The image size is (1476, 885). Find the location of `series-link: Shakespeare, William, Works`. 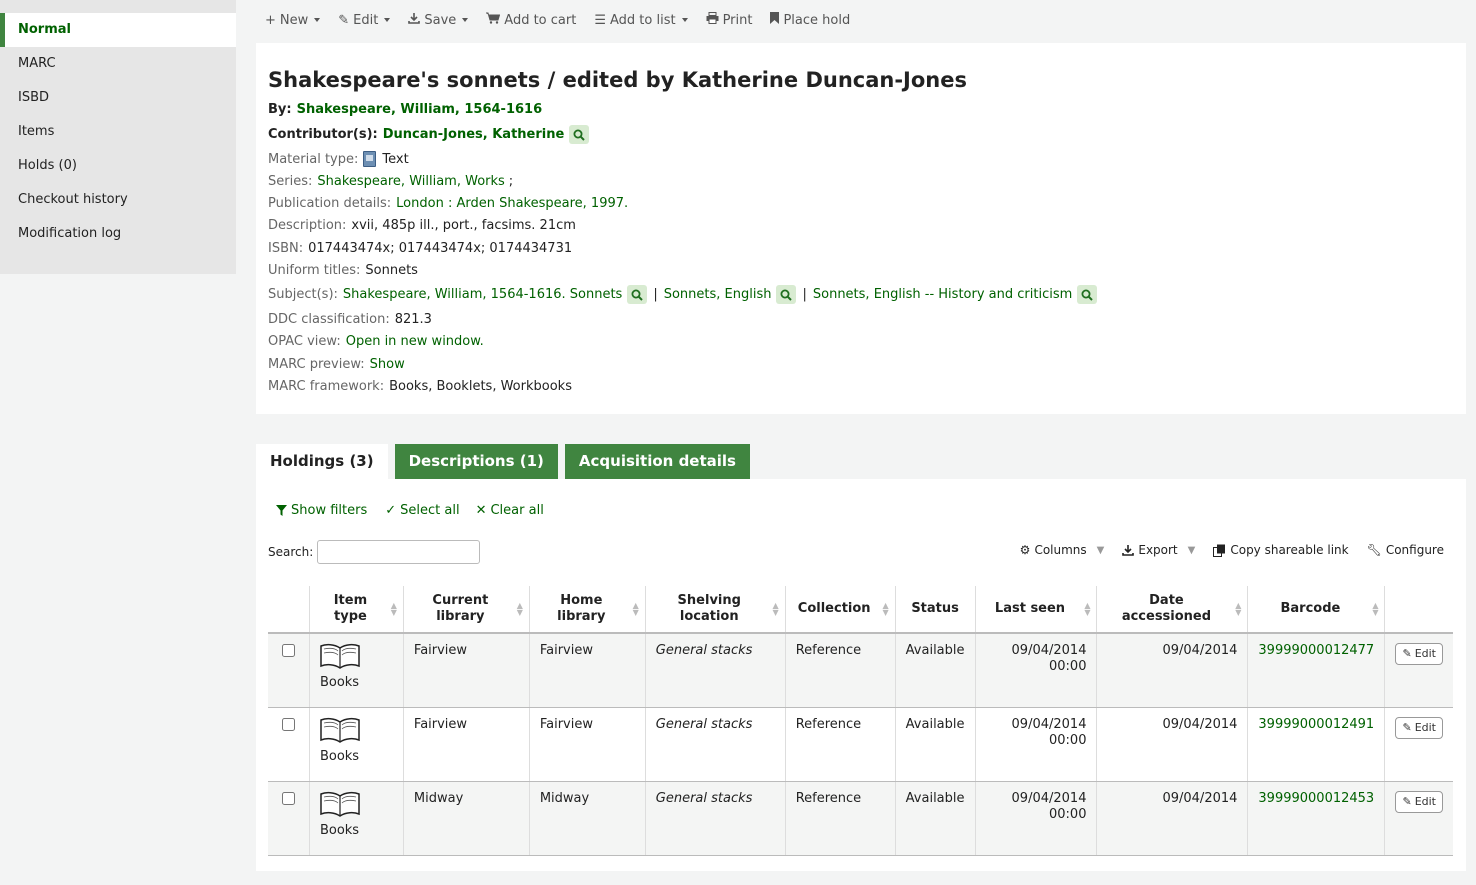

series-link: Shakespeare, William, Works is located at coordinates (410, 181).